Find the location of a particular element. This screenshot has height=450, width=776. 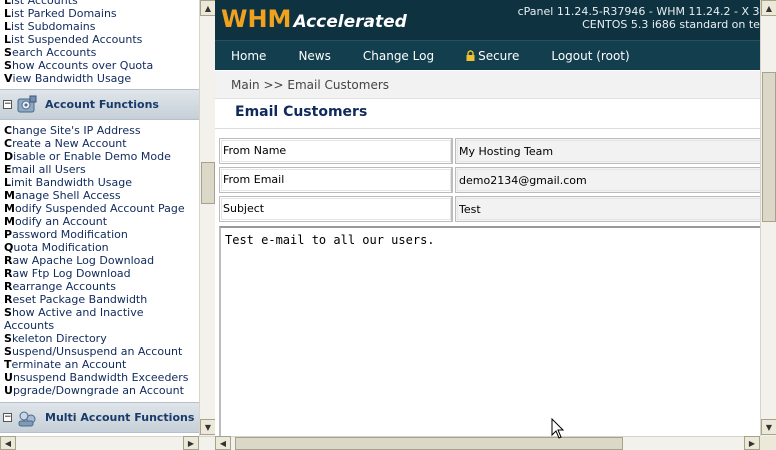

sidebar-link: Rearrange Accounts is located at coordinates (101, 286).